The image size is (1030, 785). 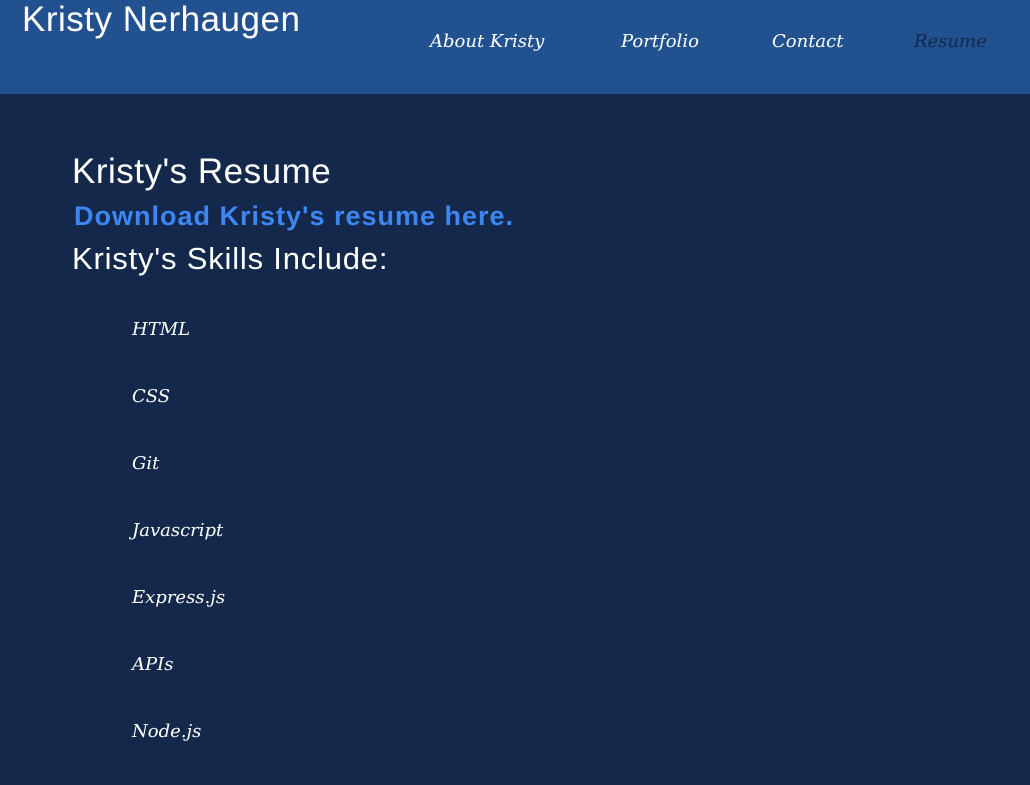 What do you see at coordinates (202, 171) in the screenshot?
I see `page-title: Kristy's Resume` at bounding box center [202, 171].